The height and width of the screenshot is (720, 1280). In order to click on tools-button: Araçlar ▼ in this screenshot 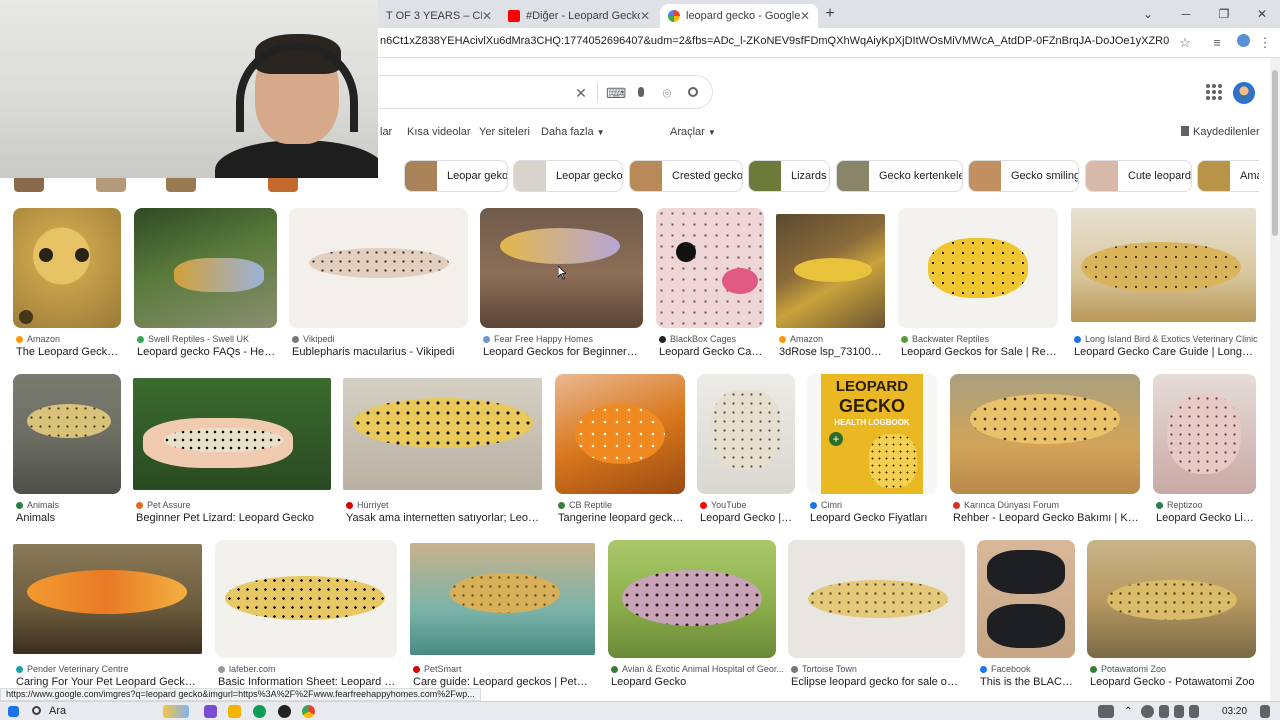, I will do `click(693, 132)`.